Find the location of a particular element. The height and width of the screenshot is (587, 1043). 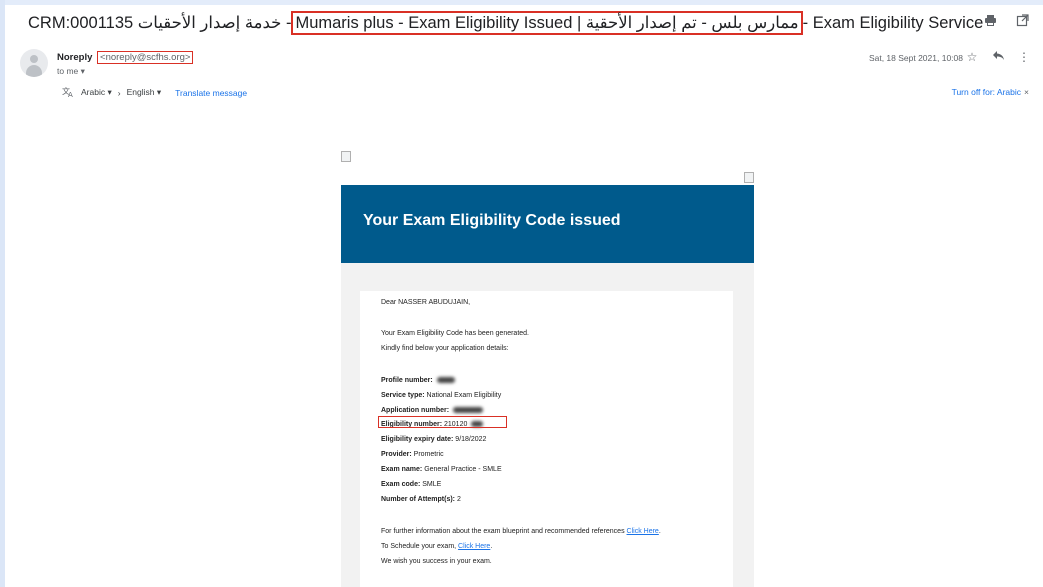

service-type-row: Service type: National Exam Eligibility is located at coordinates (441, 395).